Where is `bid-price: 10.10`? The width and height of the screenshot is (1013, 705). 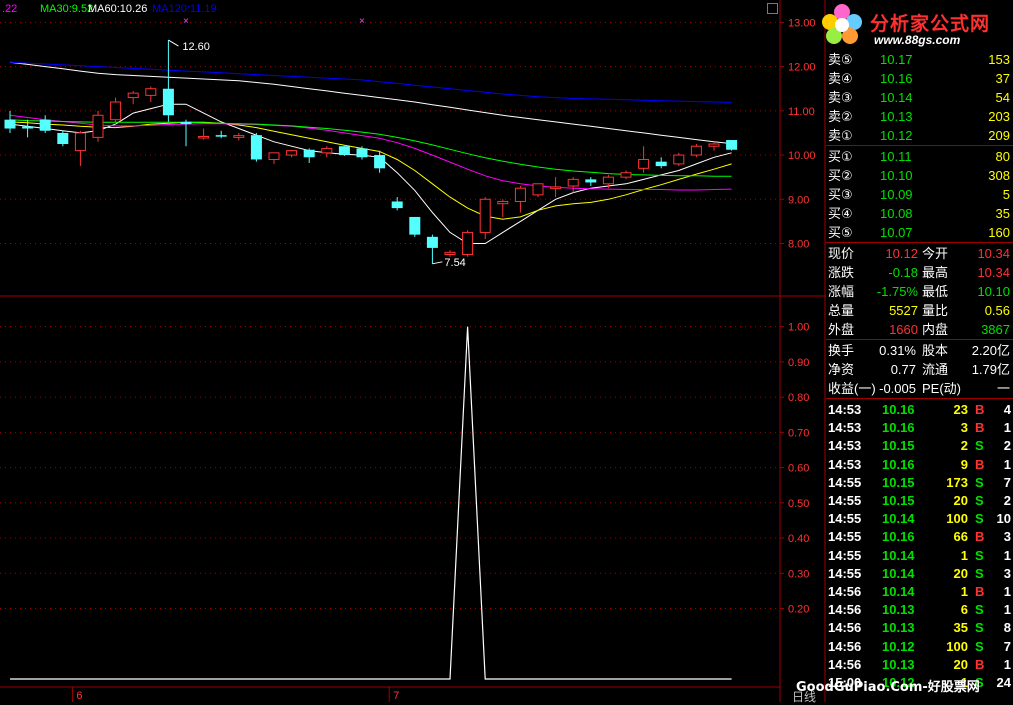 bid-price: 10.10 is located at coordinates (896, 175).